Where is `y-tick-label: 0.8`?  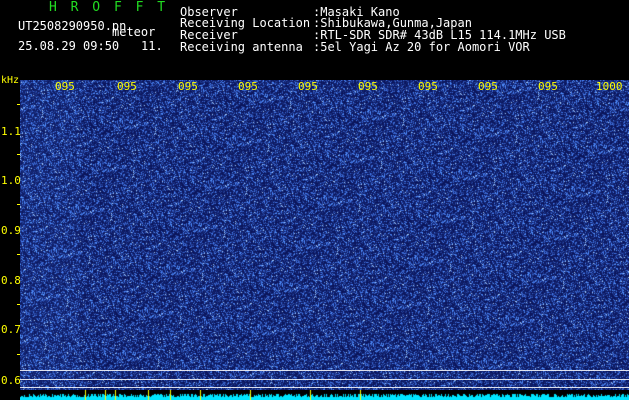
y-tick-label: 0.8 is located at coordinates (11, 280).